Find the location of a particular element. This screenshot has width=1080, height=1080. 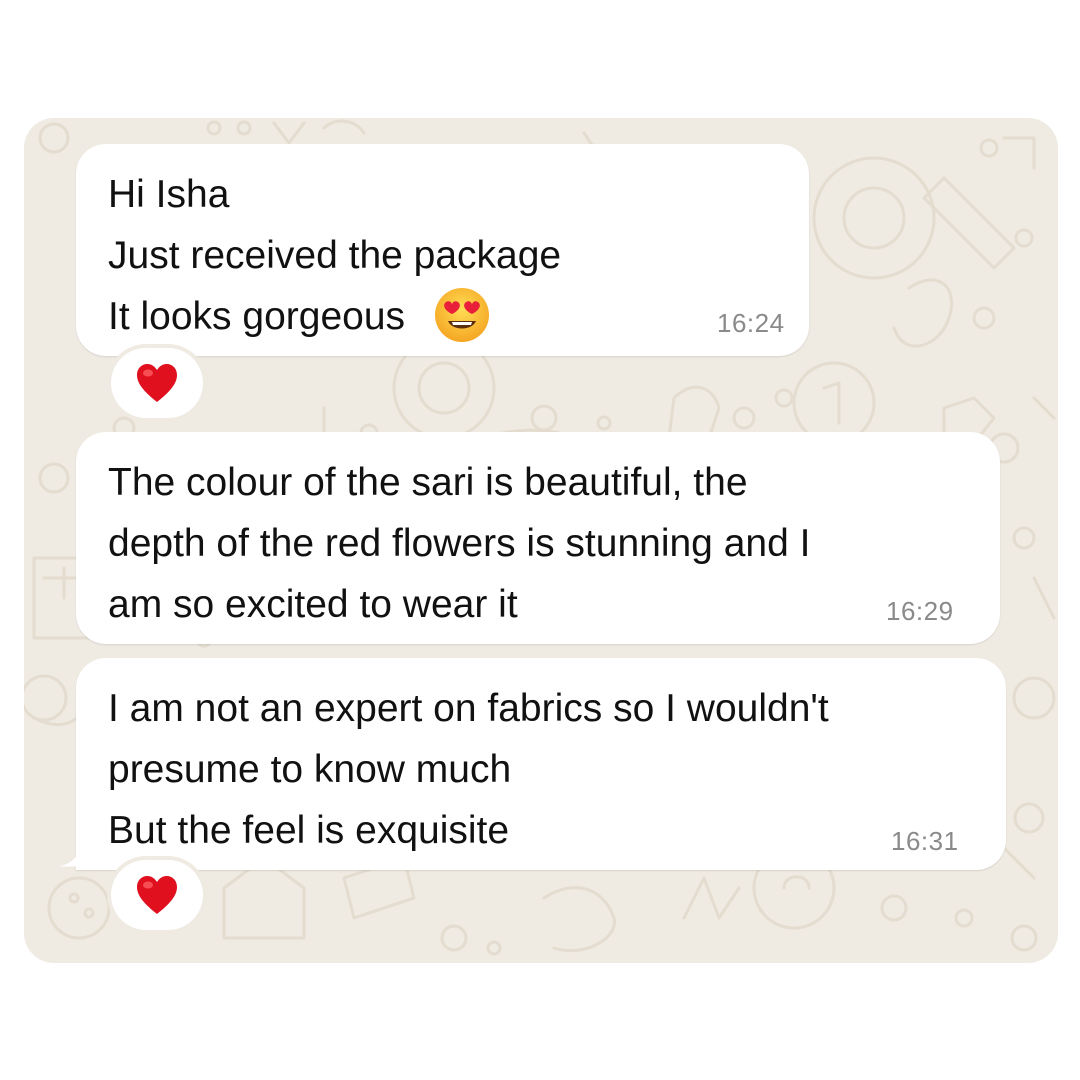

message-line: It looks gorgeous is located at coordinates (334, 316).